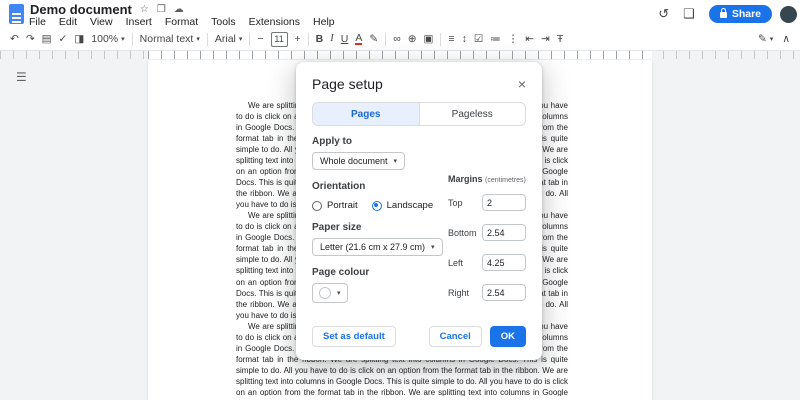 The image size is (800, 400). What do you see at coordinates (464, 39) in the screenshot?
I see `line-spacing-icon: ↕` at bounding box center [464, 39].